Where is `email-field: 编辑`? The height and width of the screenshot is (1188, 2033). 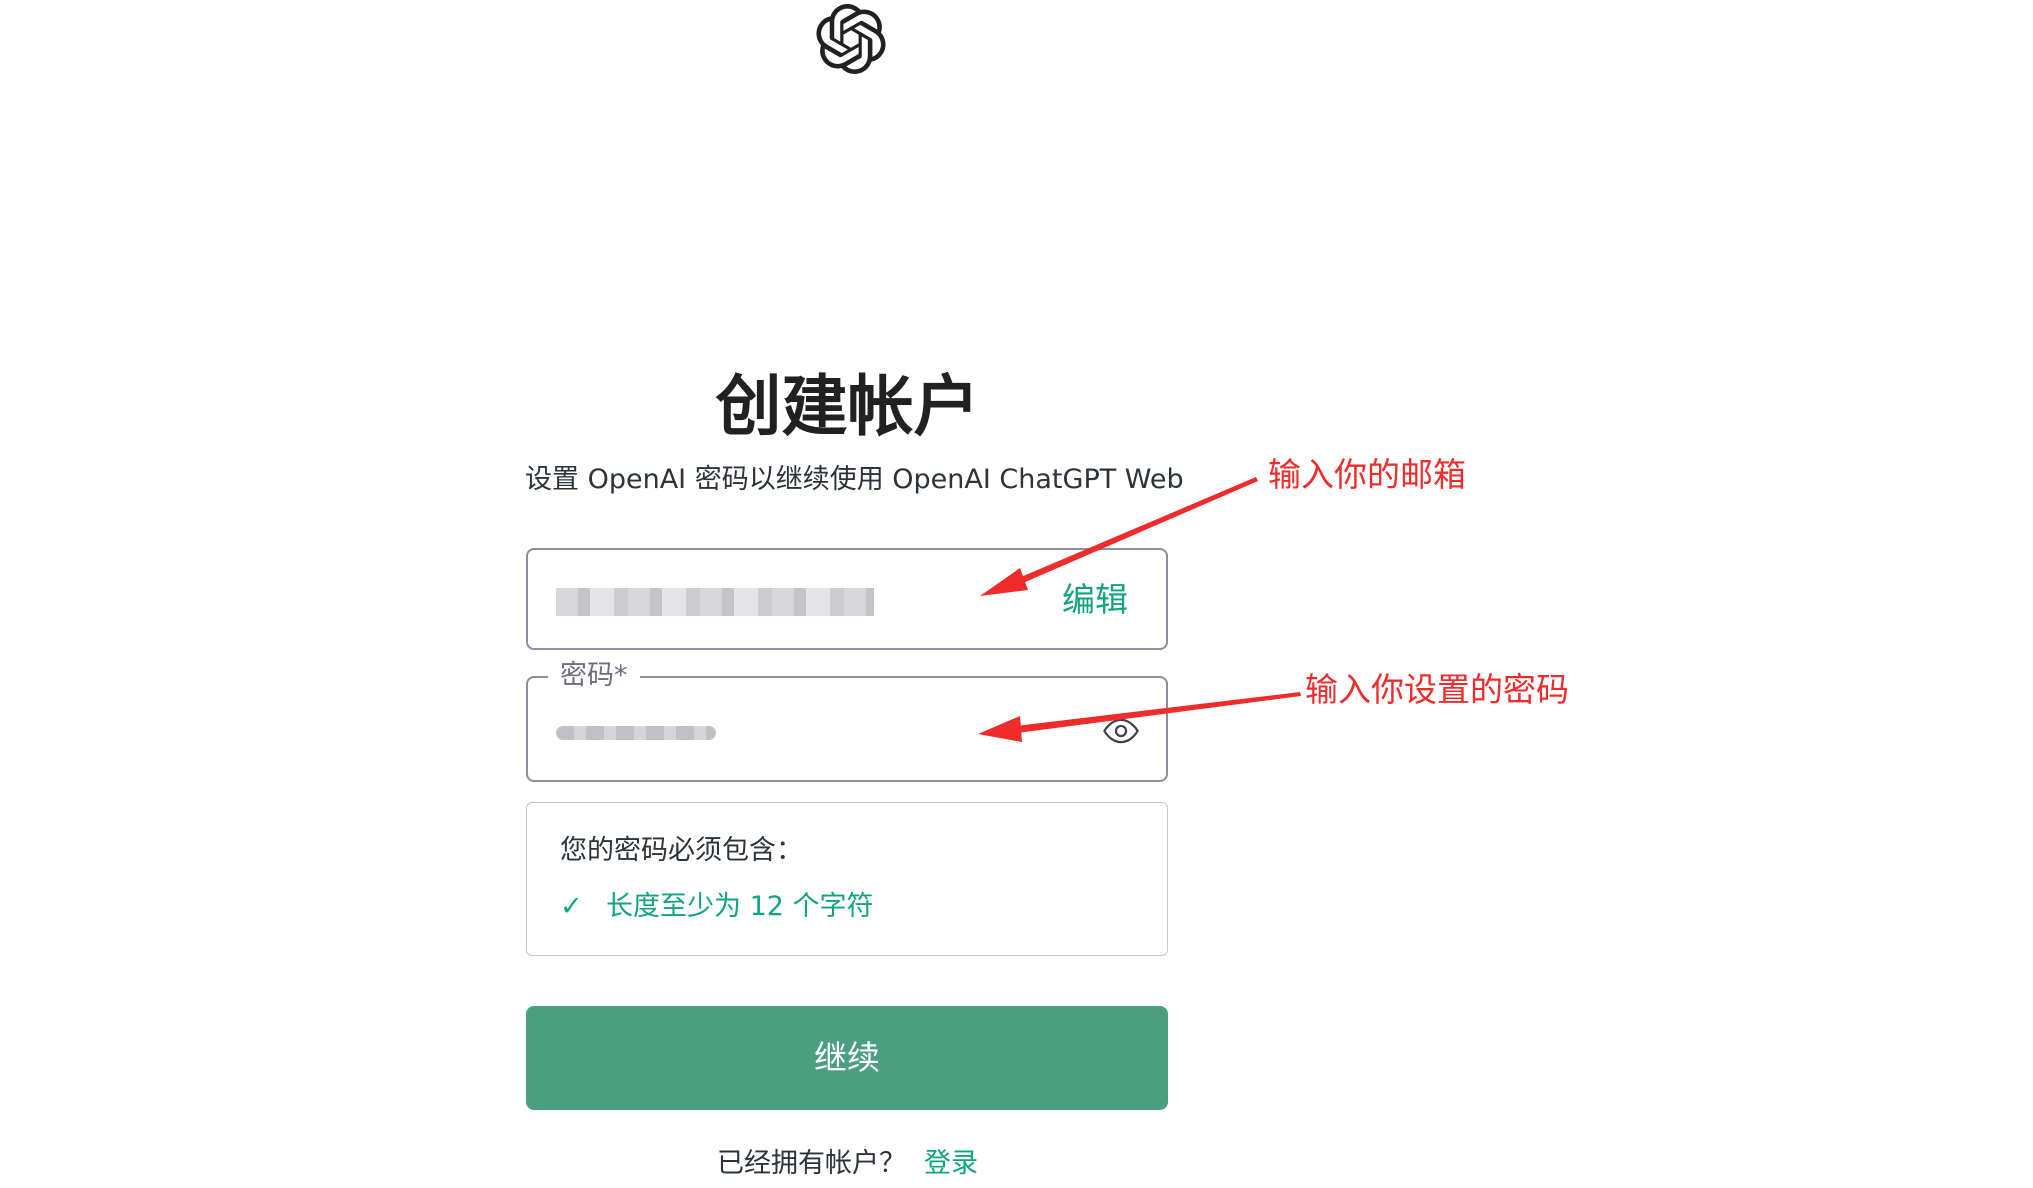 email-field: 编辑 is located at coordinates (847, 599).